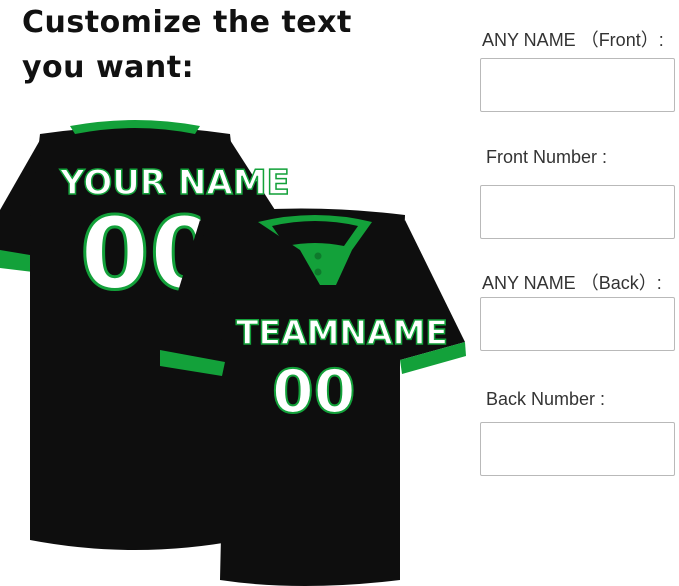 Image resolution: width=679 pixels, height=586 pixels. What do you see at coordinates (577, 324) in the screenshot?
I see `back-name-input` at bounding box center [577, 324].